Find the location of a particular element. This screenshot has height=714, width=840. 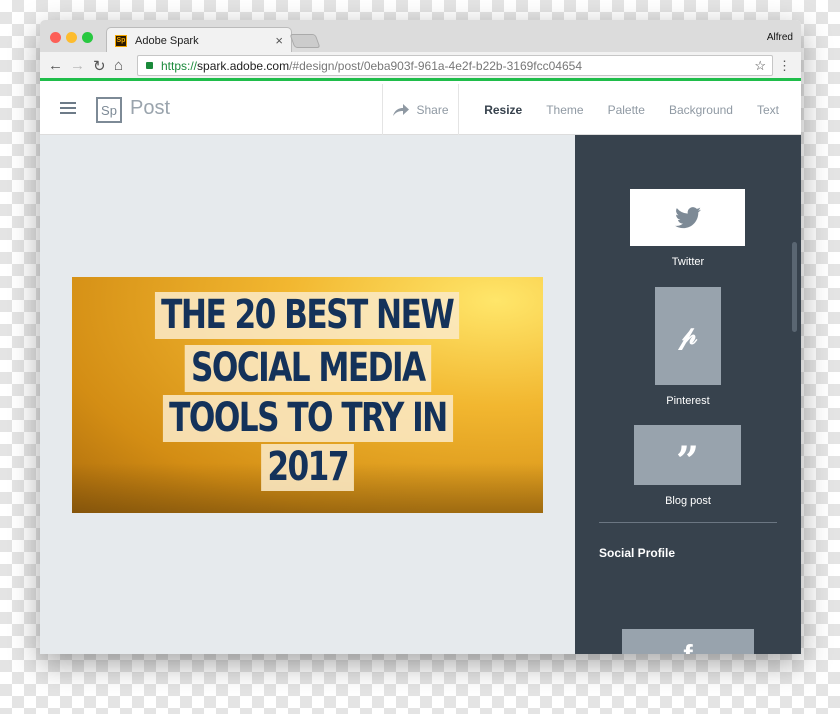

share-label: Share is located at coordinates (432, 109).